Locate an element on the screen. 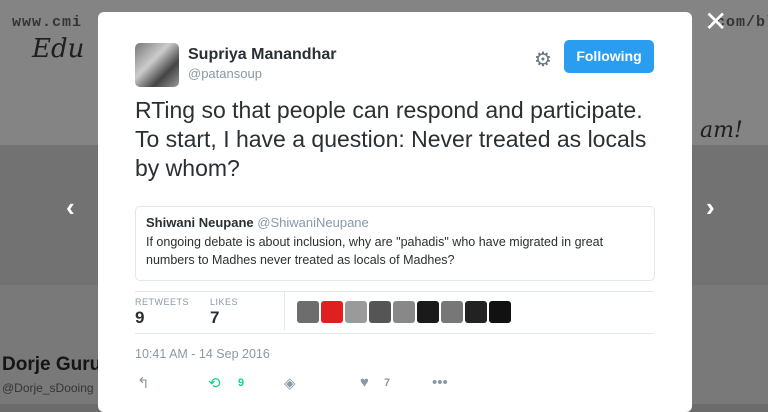 The height and width of the screenshot is (412, 768). retweet-icon: ⟲ is located at coordinates (214, 383).